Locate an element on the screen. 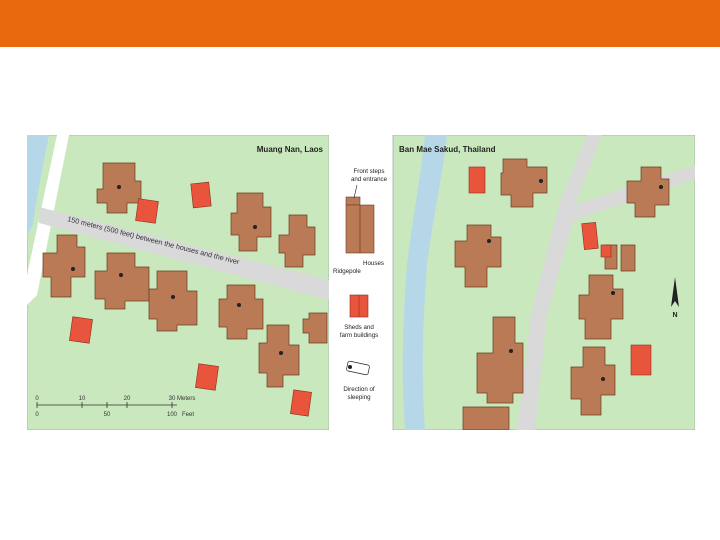  legend-ridgepole: Ridgepole is located at coordinates (347, 271).